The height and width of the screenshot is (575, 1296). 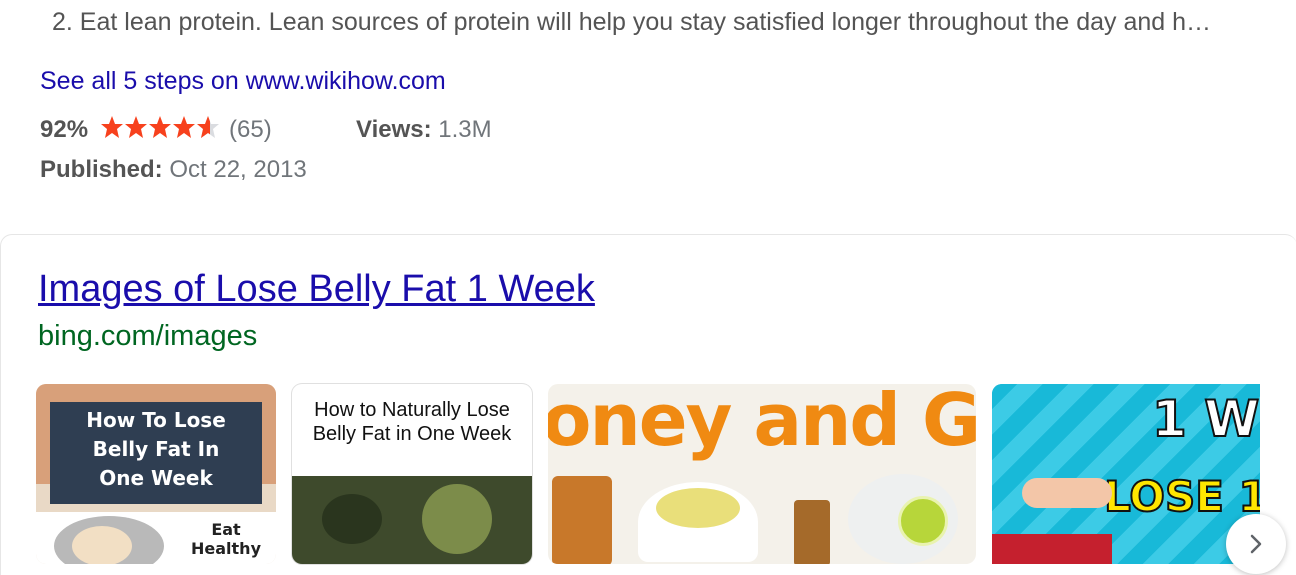 I want to click on rating-percent: 92%, so click(x=64, y=129).